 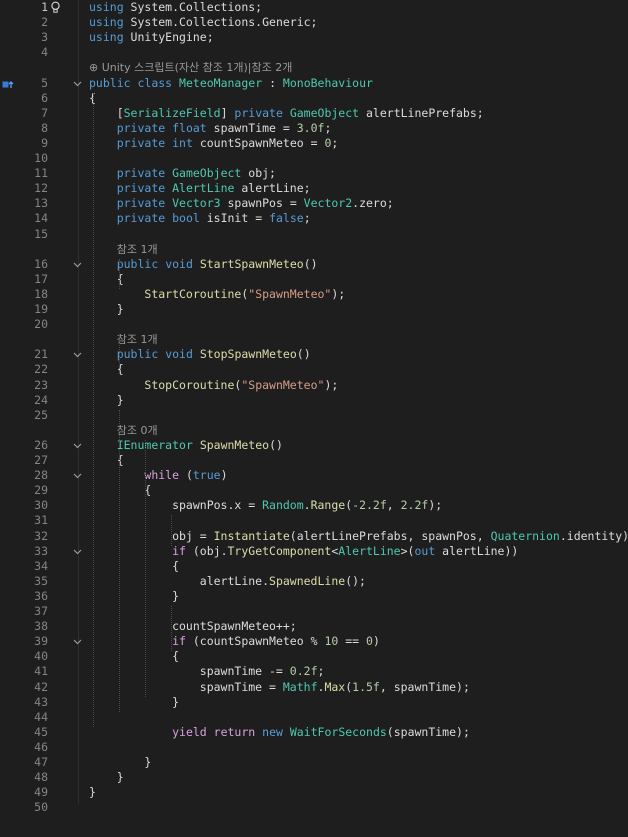 What do you see at coordinates (314, 218) in the screenshot?
I see `code-line: 14 private bool isInit = false;` at bounding box center [314, 218].